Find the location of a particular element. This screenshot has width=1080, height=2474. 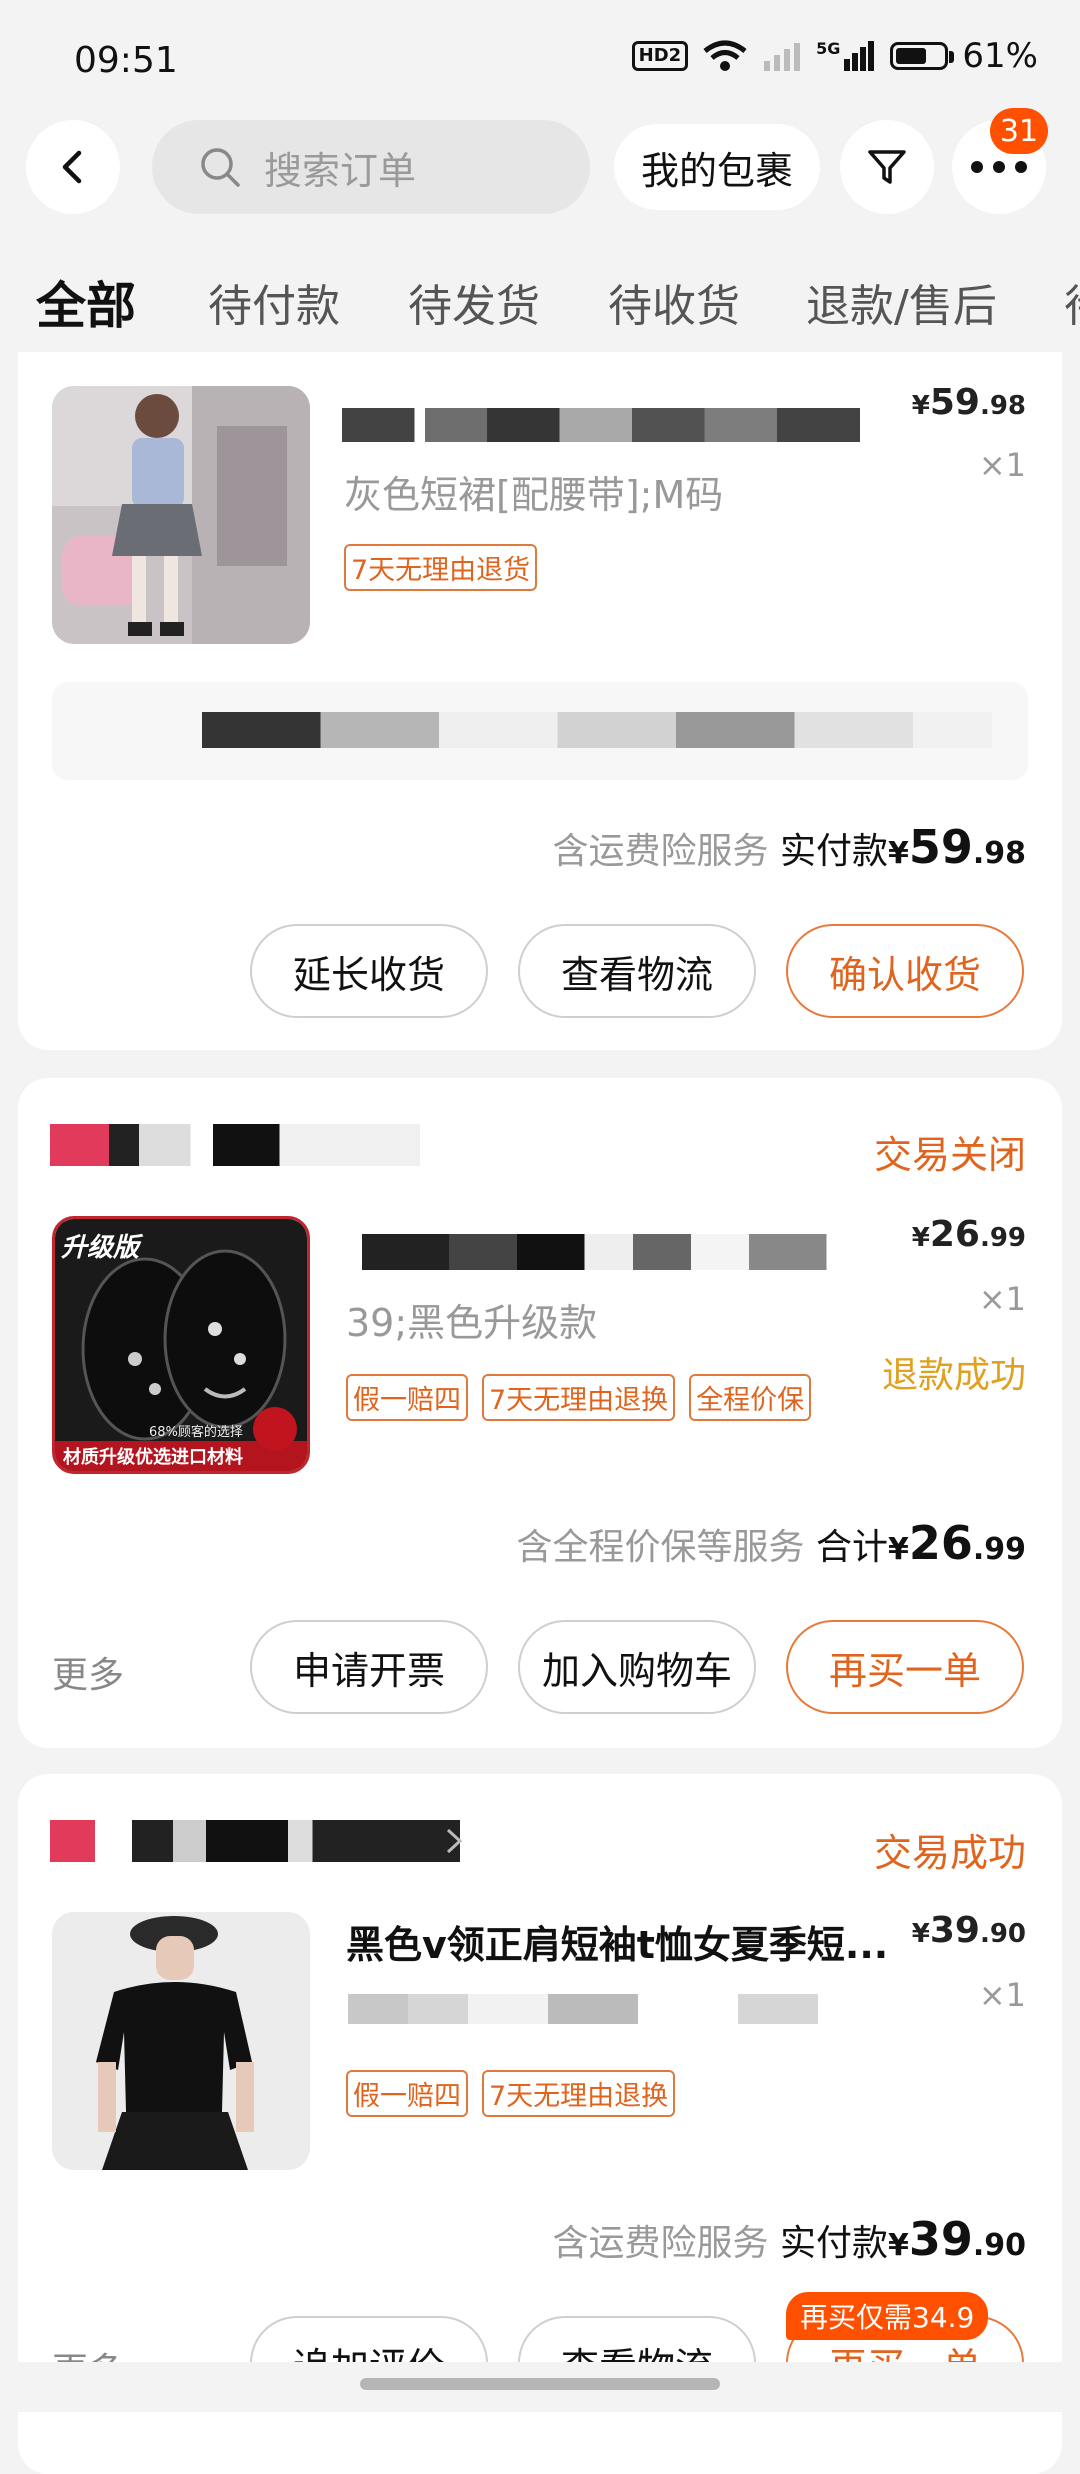

tab-all: 全部 is located at coordinates (86, 302).